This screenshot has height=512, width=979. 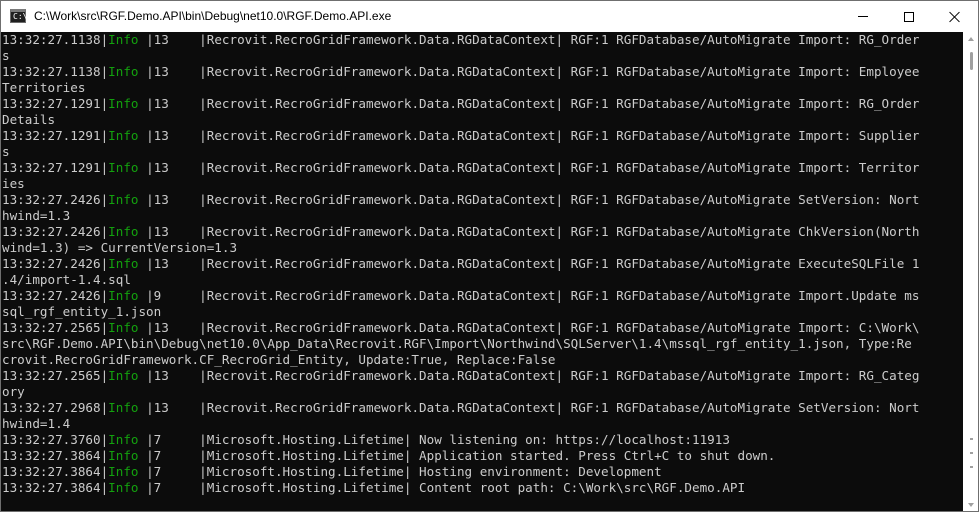 I want to click on scroll-up-arrow-icon, so click(x=971, y=39).